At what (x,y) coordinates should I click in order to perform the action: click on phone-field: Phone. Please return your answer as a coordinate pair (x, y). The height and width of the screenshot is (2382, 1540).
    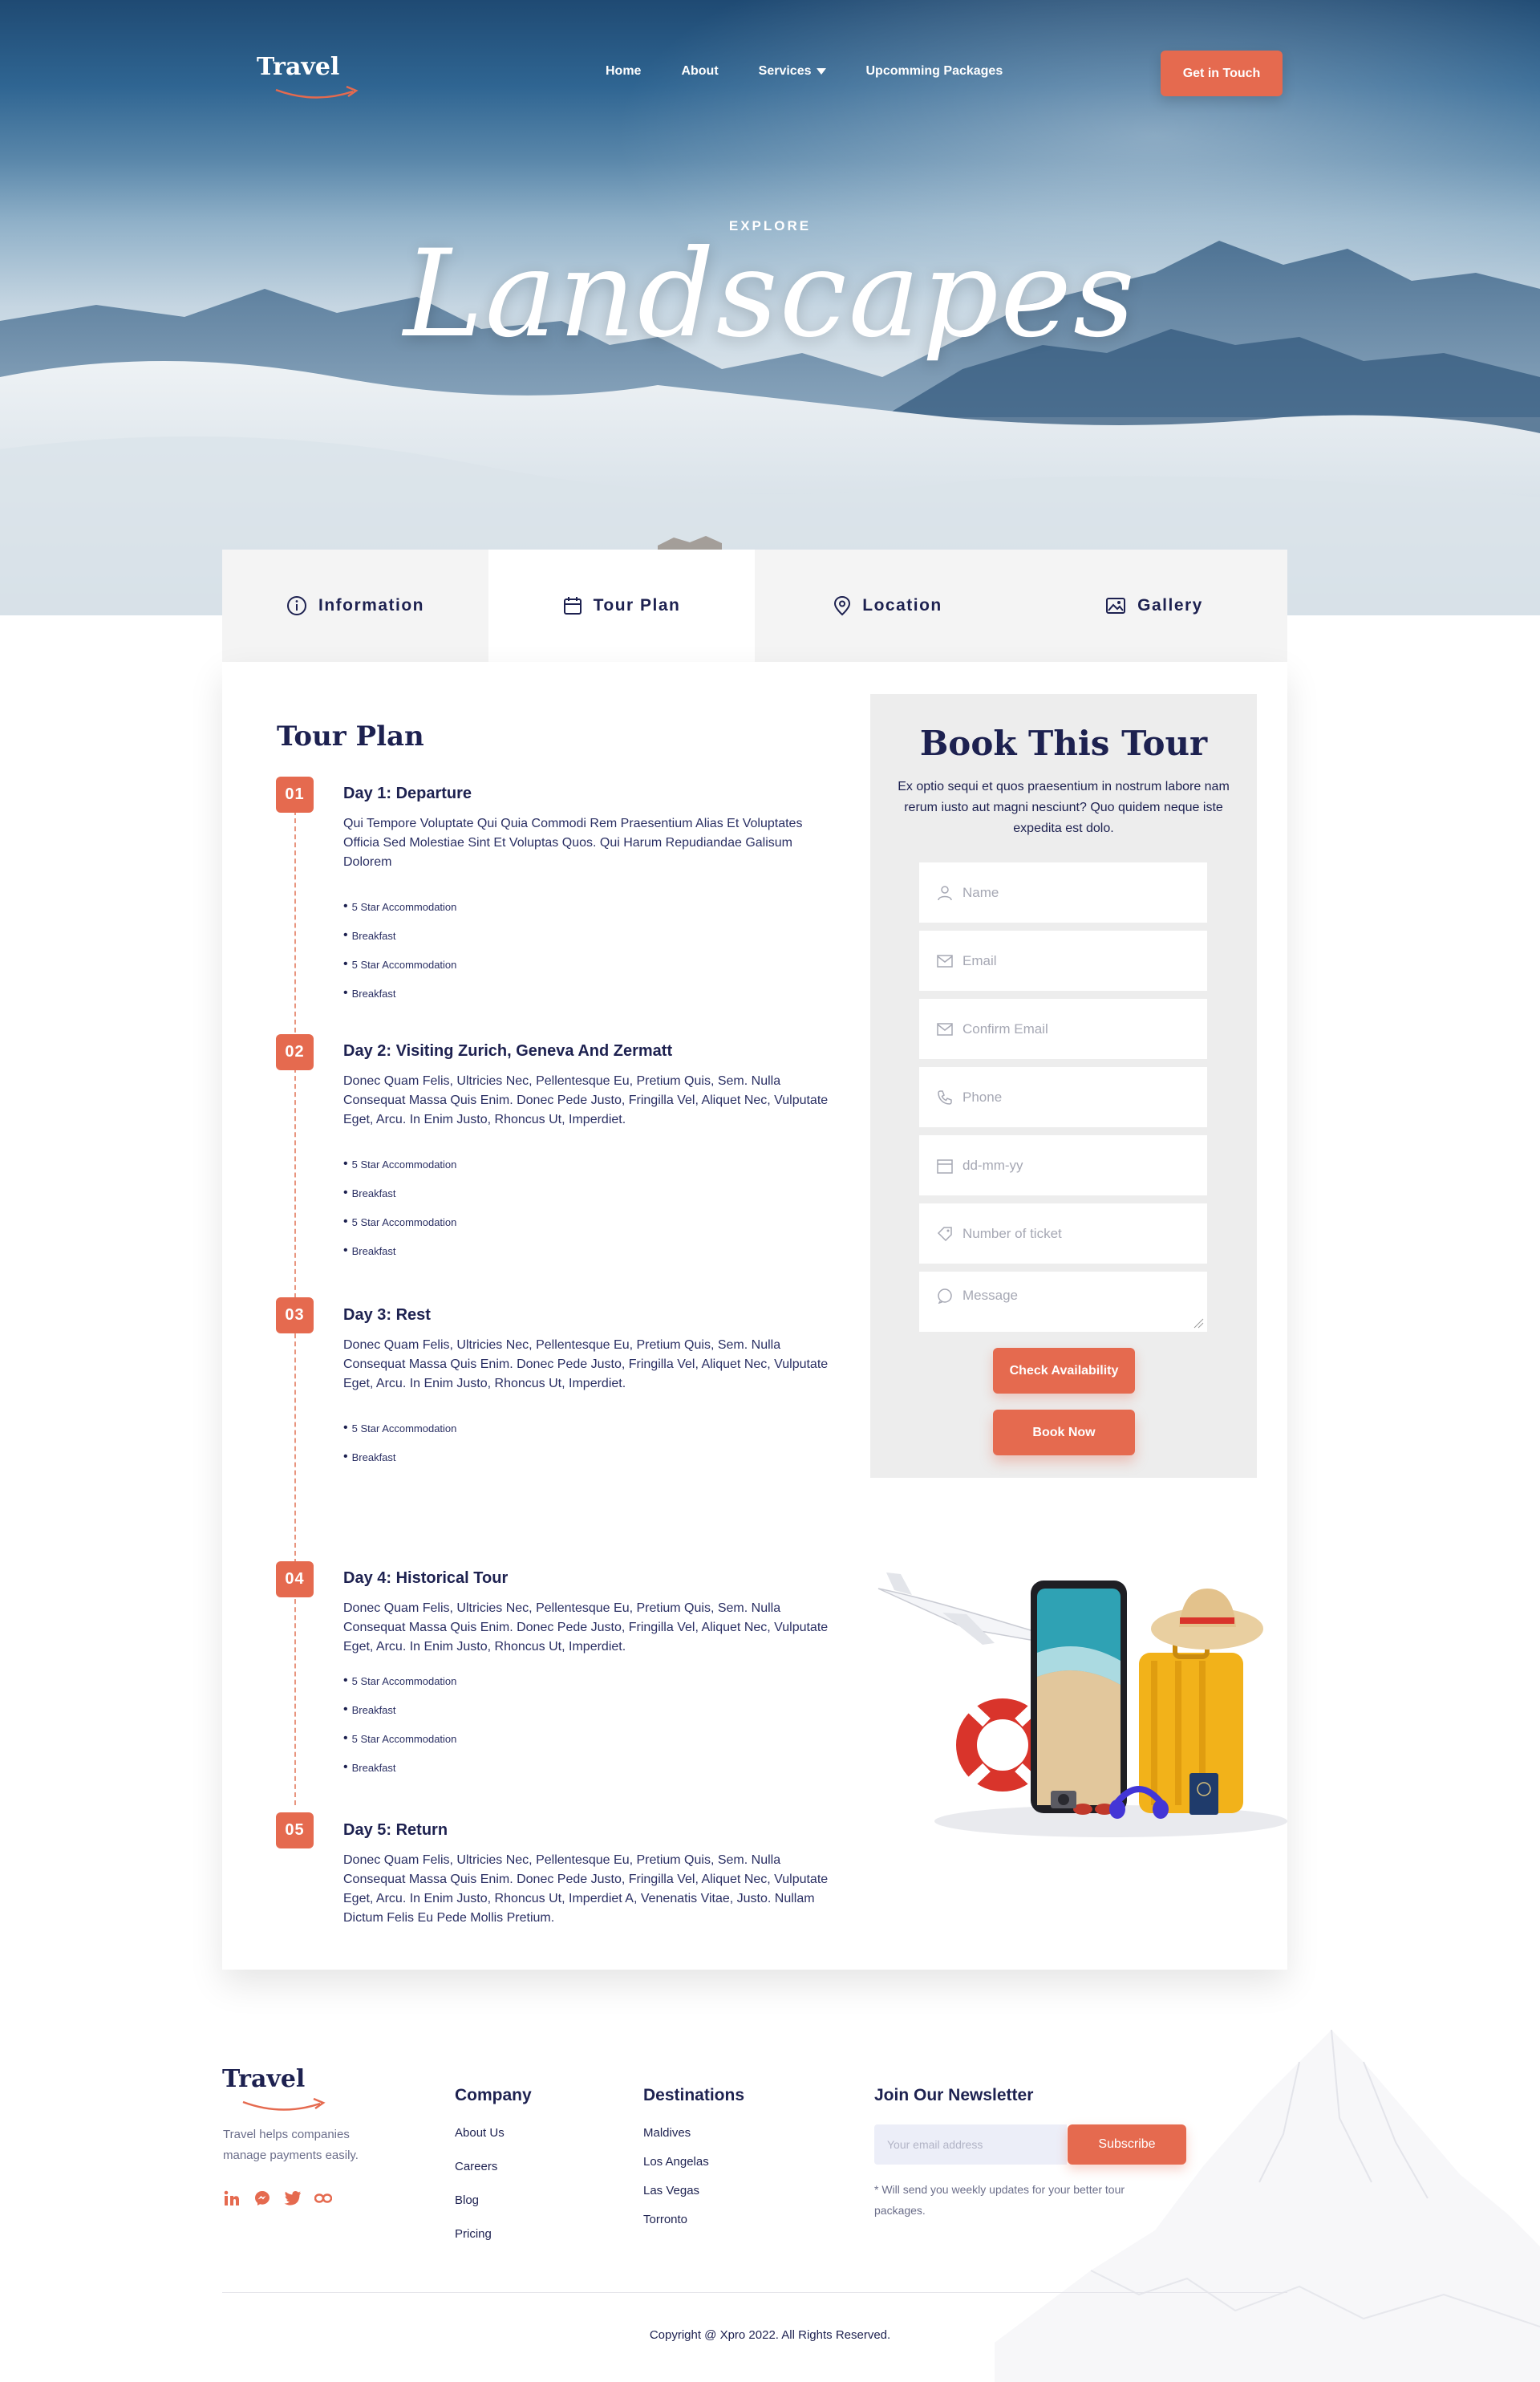
    Looking at the image, I should click on (1063, 1097).